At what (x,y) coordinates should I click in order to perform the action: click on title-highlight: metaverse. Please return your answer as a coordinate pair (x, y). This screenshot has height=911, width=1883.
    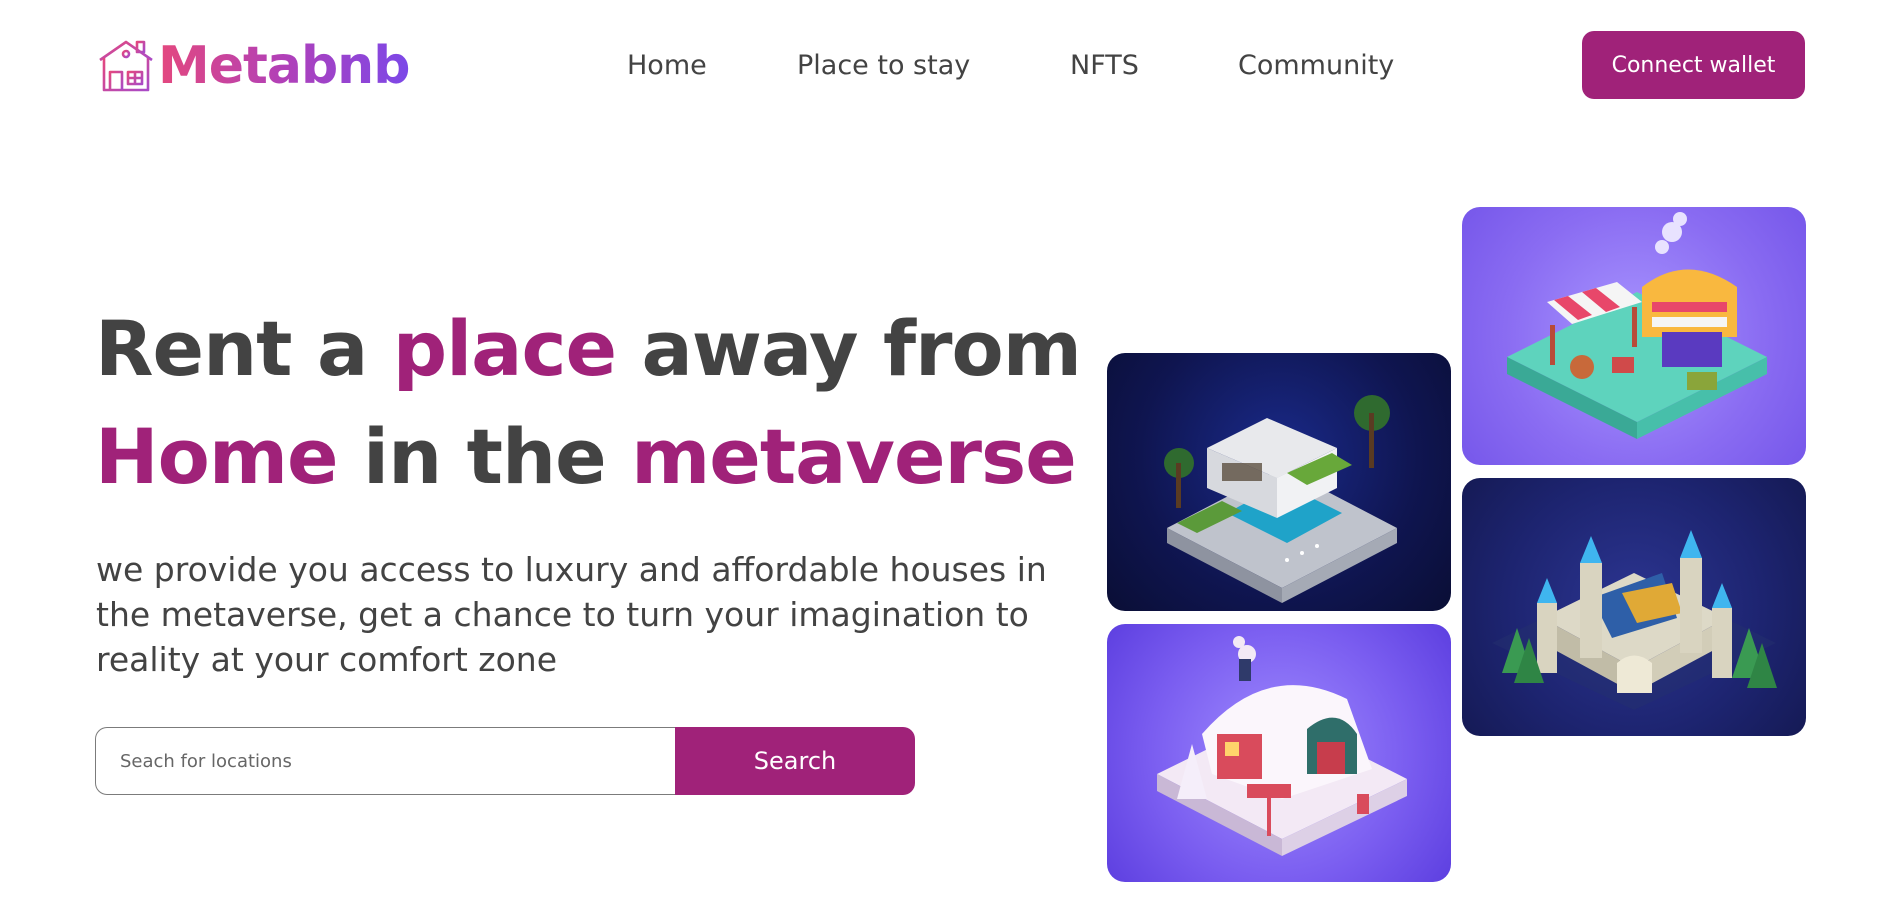
    Looking at the image, I should click on (854, 456).